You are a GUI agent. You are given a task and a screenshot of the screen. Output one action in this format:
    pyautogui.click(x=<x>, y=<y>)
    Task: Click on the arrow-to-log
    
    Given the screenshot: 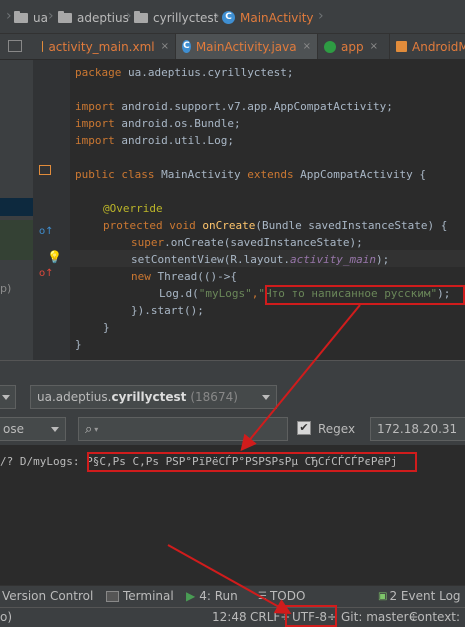 What is the action you would take?
    pyautogui.click(x=300, y=378)
    